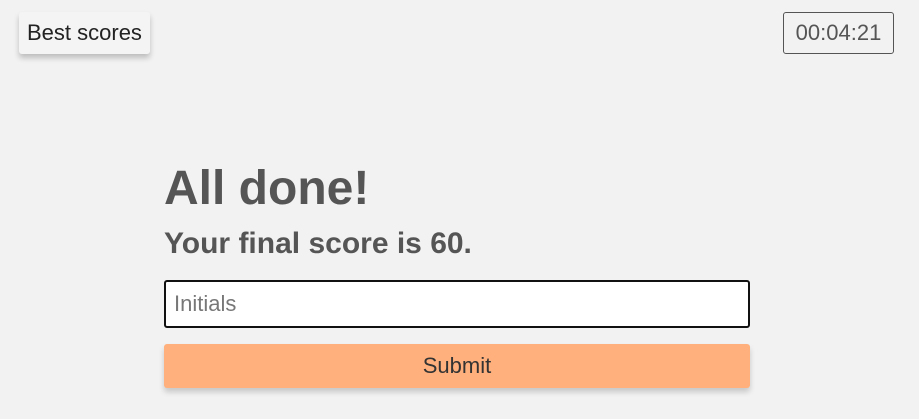 This screenshot has height=419, width=919. I want to click on timer-display: 00:04:21, so click(838, 33).